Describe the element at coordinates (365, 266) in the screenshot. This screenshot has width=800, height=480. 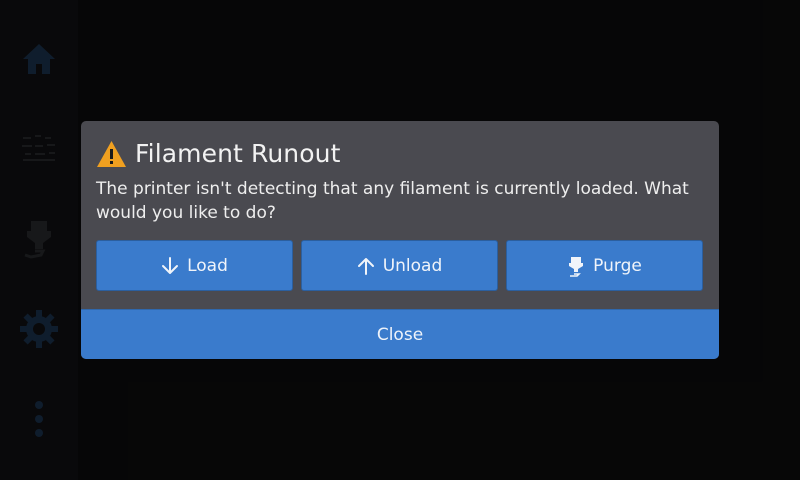
I see `arrow-up-icon` at that location.